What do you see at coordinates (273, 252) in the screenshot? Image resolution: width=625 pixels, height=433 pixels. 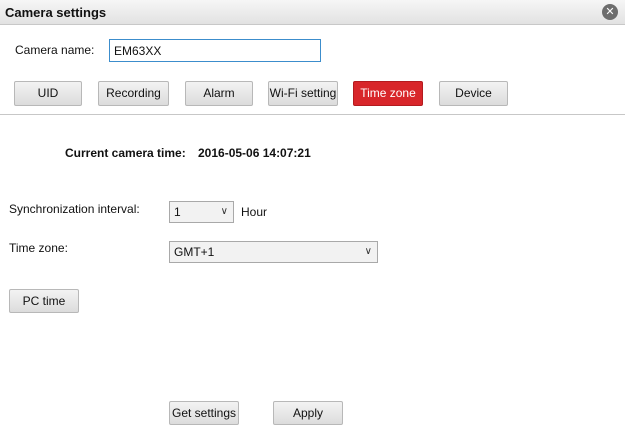 I see `time-zone-select: GMT+1 ∨` at bounding box center [273, 252].